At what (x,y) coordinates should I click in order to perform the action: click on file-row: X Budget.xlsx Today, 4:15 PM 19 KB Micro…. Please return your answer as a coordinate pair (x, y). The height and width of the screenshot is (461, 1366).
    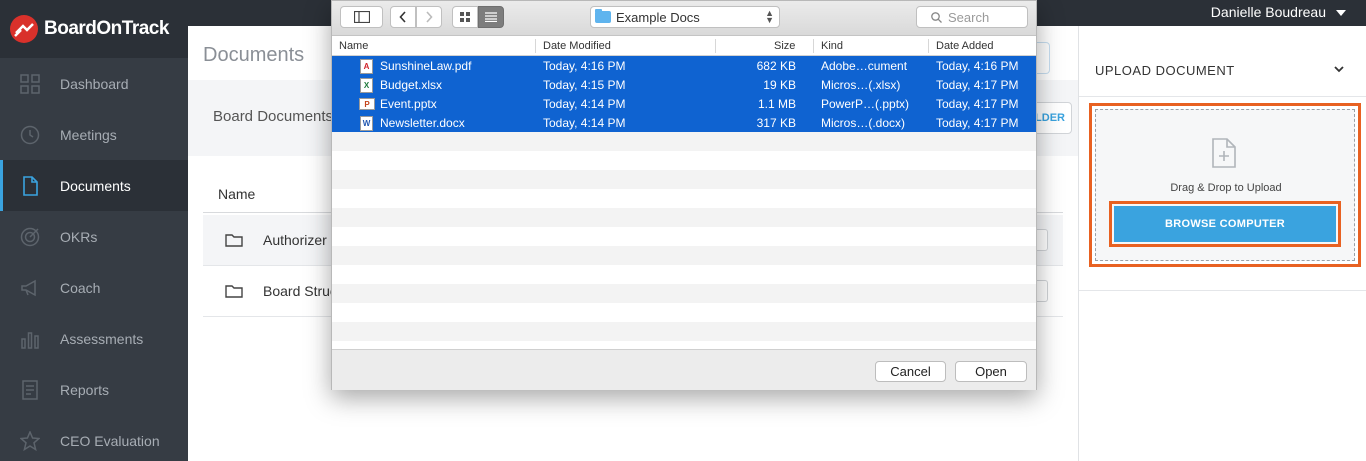
    Looking at the image, I should click on (684, 84).